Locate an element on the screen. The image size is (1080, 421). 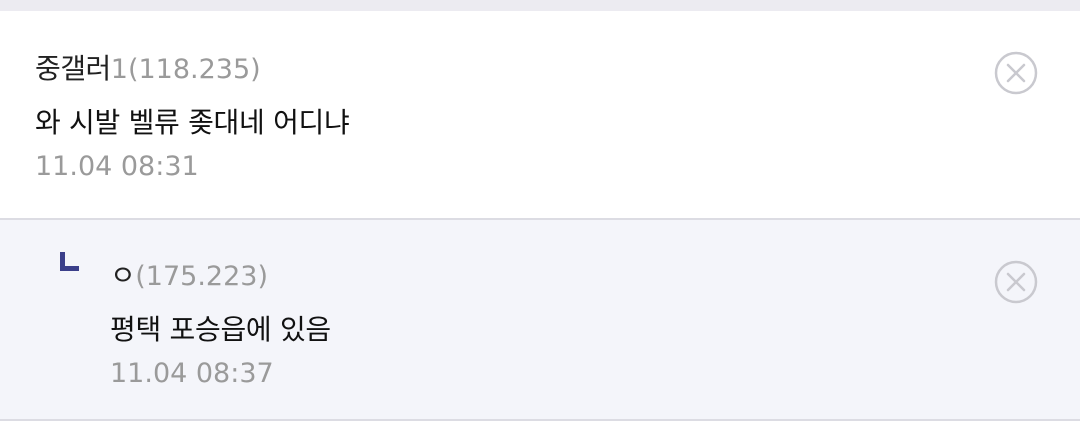
delete-comment-button is located at coordinates (1016, 73).